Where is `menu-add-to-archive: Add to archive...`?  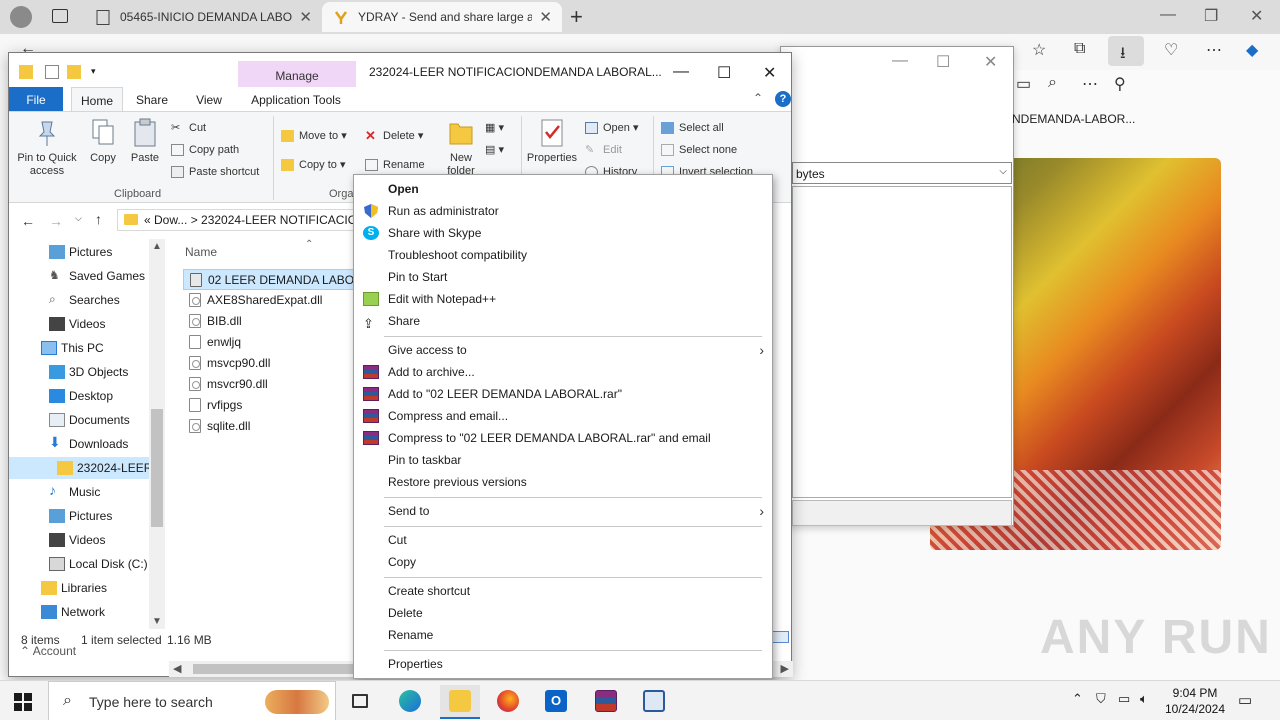
menu-add-to-archive: Add to archive... is located at coordinates (563, 372).